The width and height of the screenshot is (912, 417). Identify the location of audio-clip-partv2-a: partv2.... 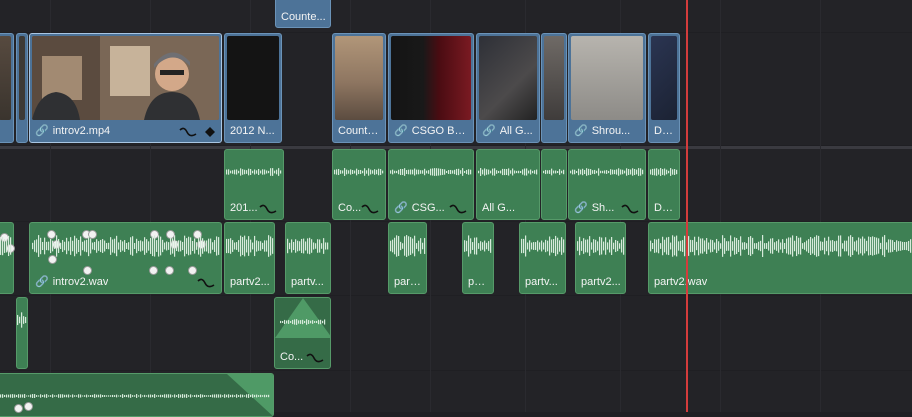
(249, 258).